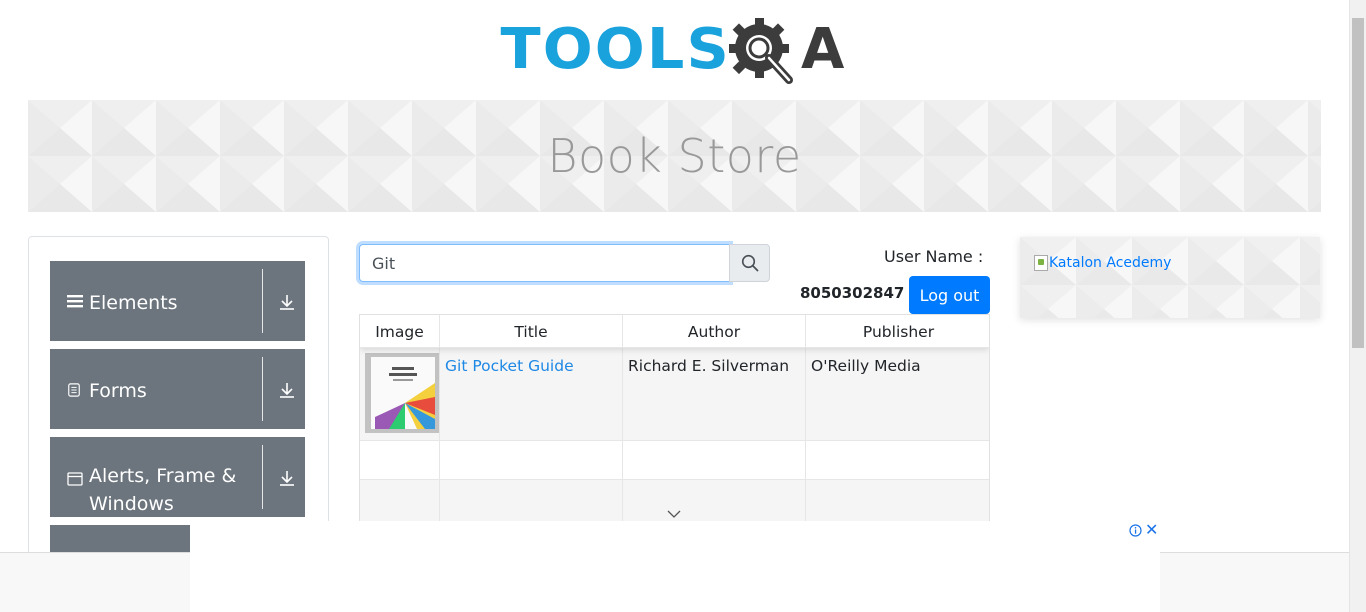 The image size is (1366, 612). What do you see at coordinates (714, 394) in the screenshot?
I see `author-cell: Richard E. Silverman` at bounding box center [714, 394].